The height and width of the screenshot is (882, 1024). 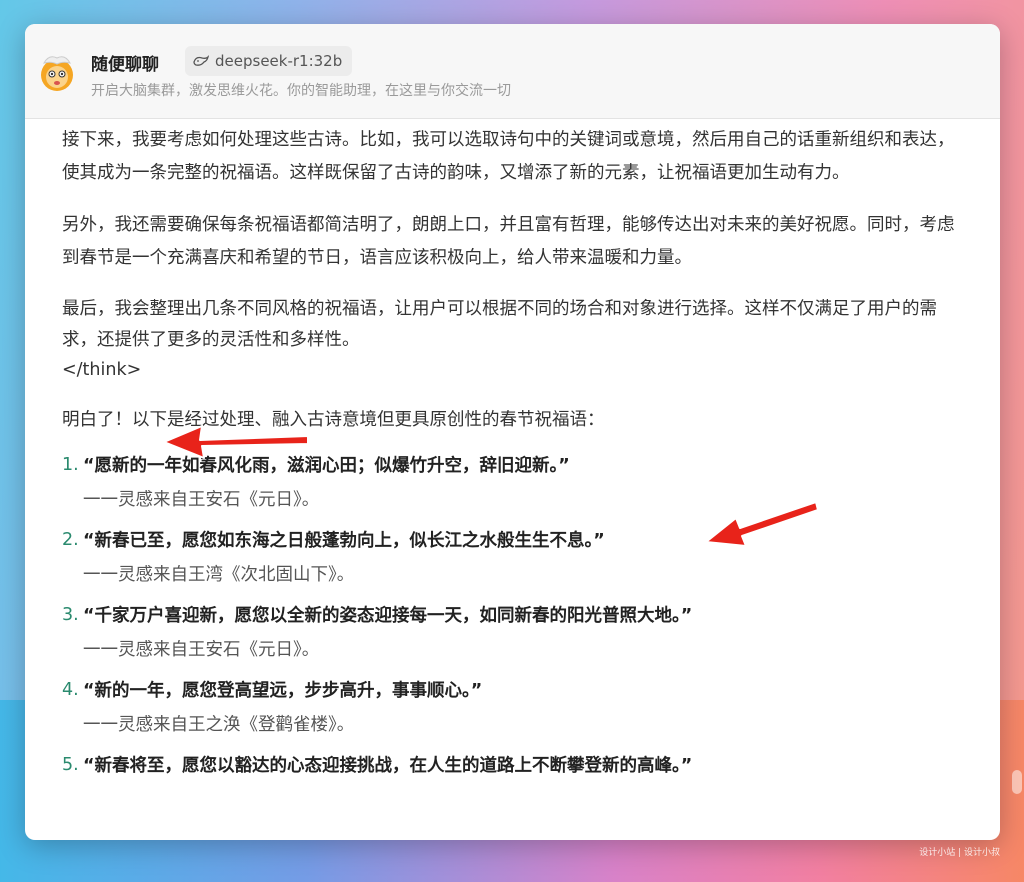 What do you see at coordinates (301, 91) in the screenshot?
I see `chat-subtitle: 开启大脑集群，激发思维火花。你的智能助理，在这里与你交流一切` at bounding box center [301, 91].